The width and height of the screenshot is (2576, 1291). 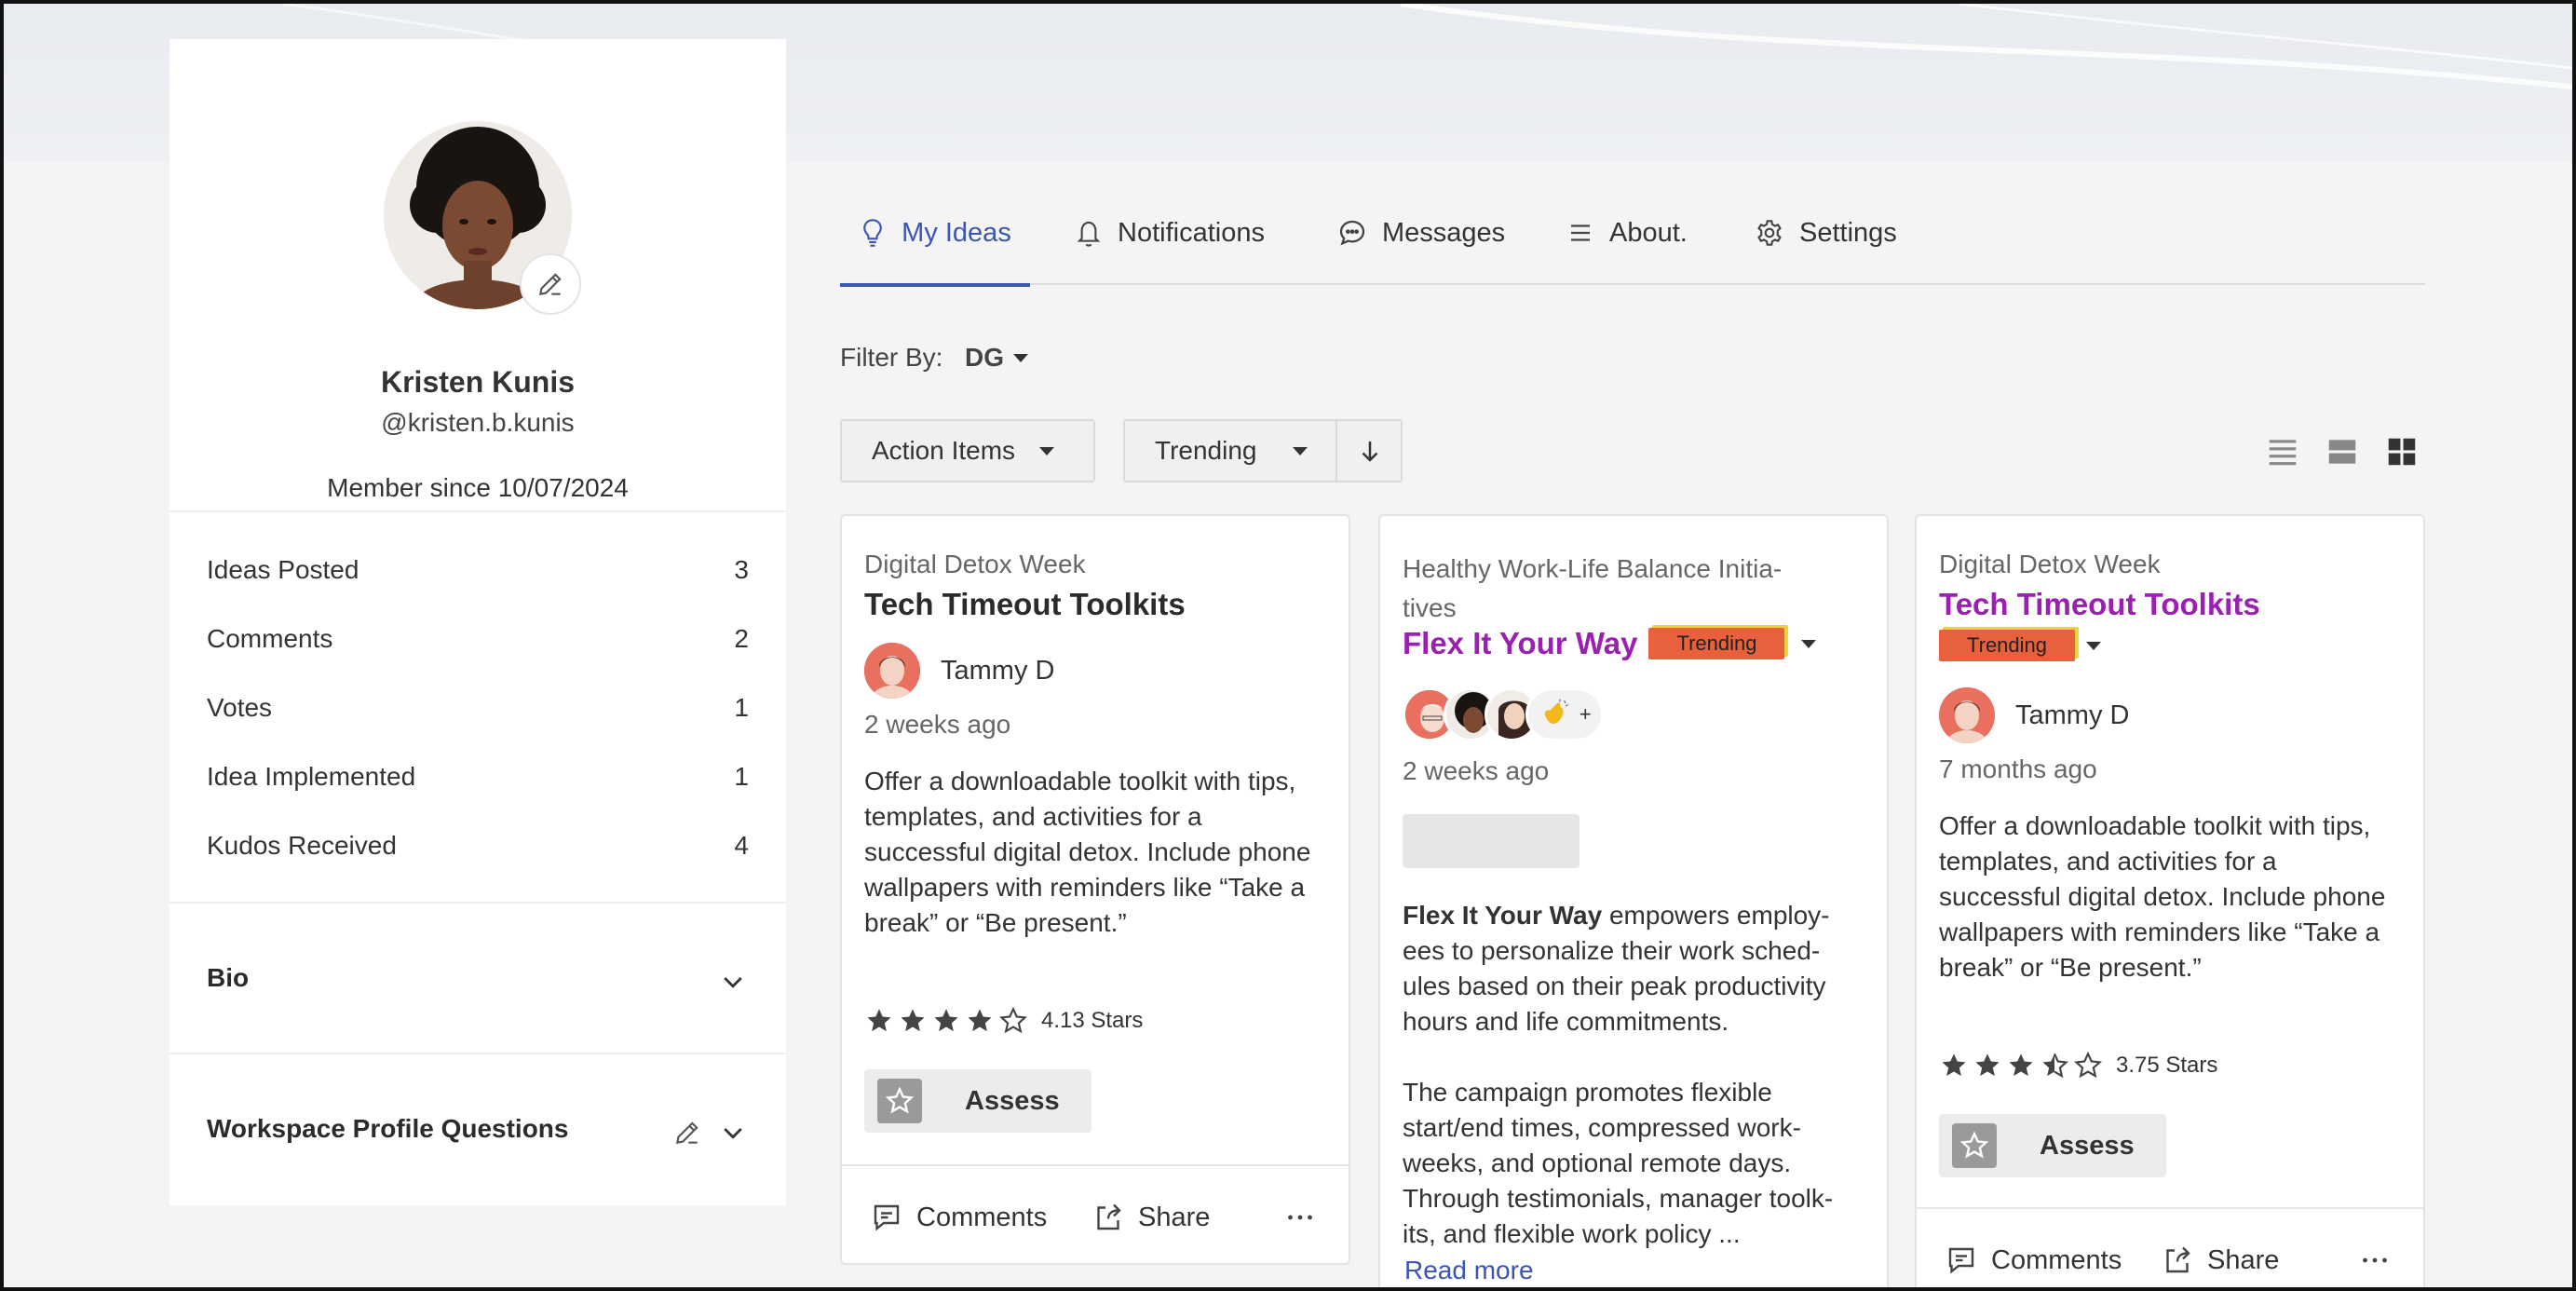 I want to click on lightbulb-icon, so click(x=872, y=233).